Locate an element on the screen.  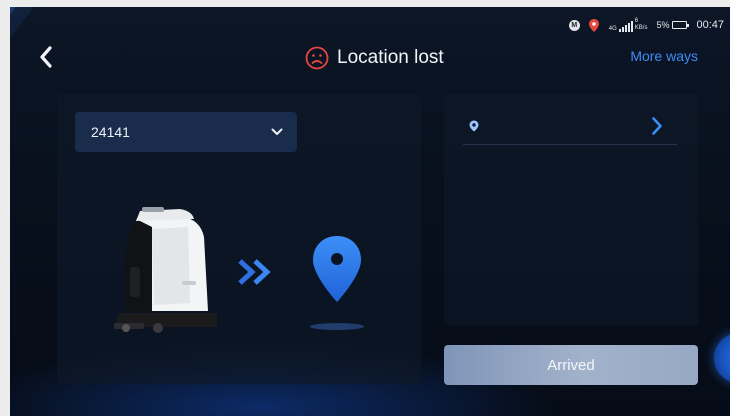
arrived-button: Arrived is located at coordinates (571, 365).